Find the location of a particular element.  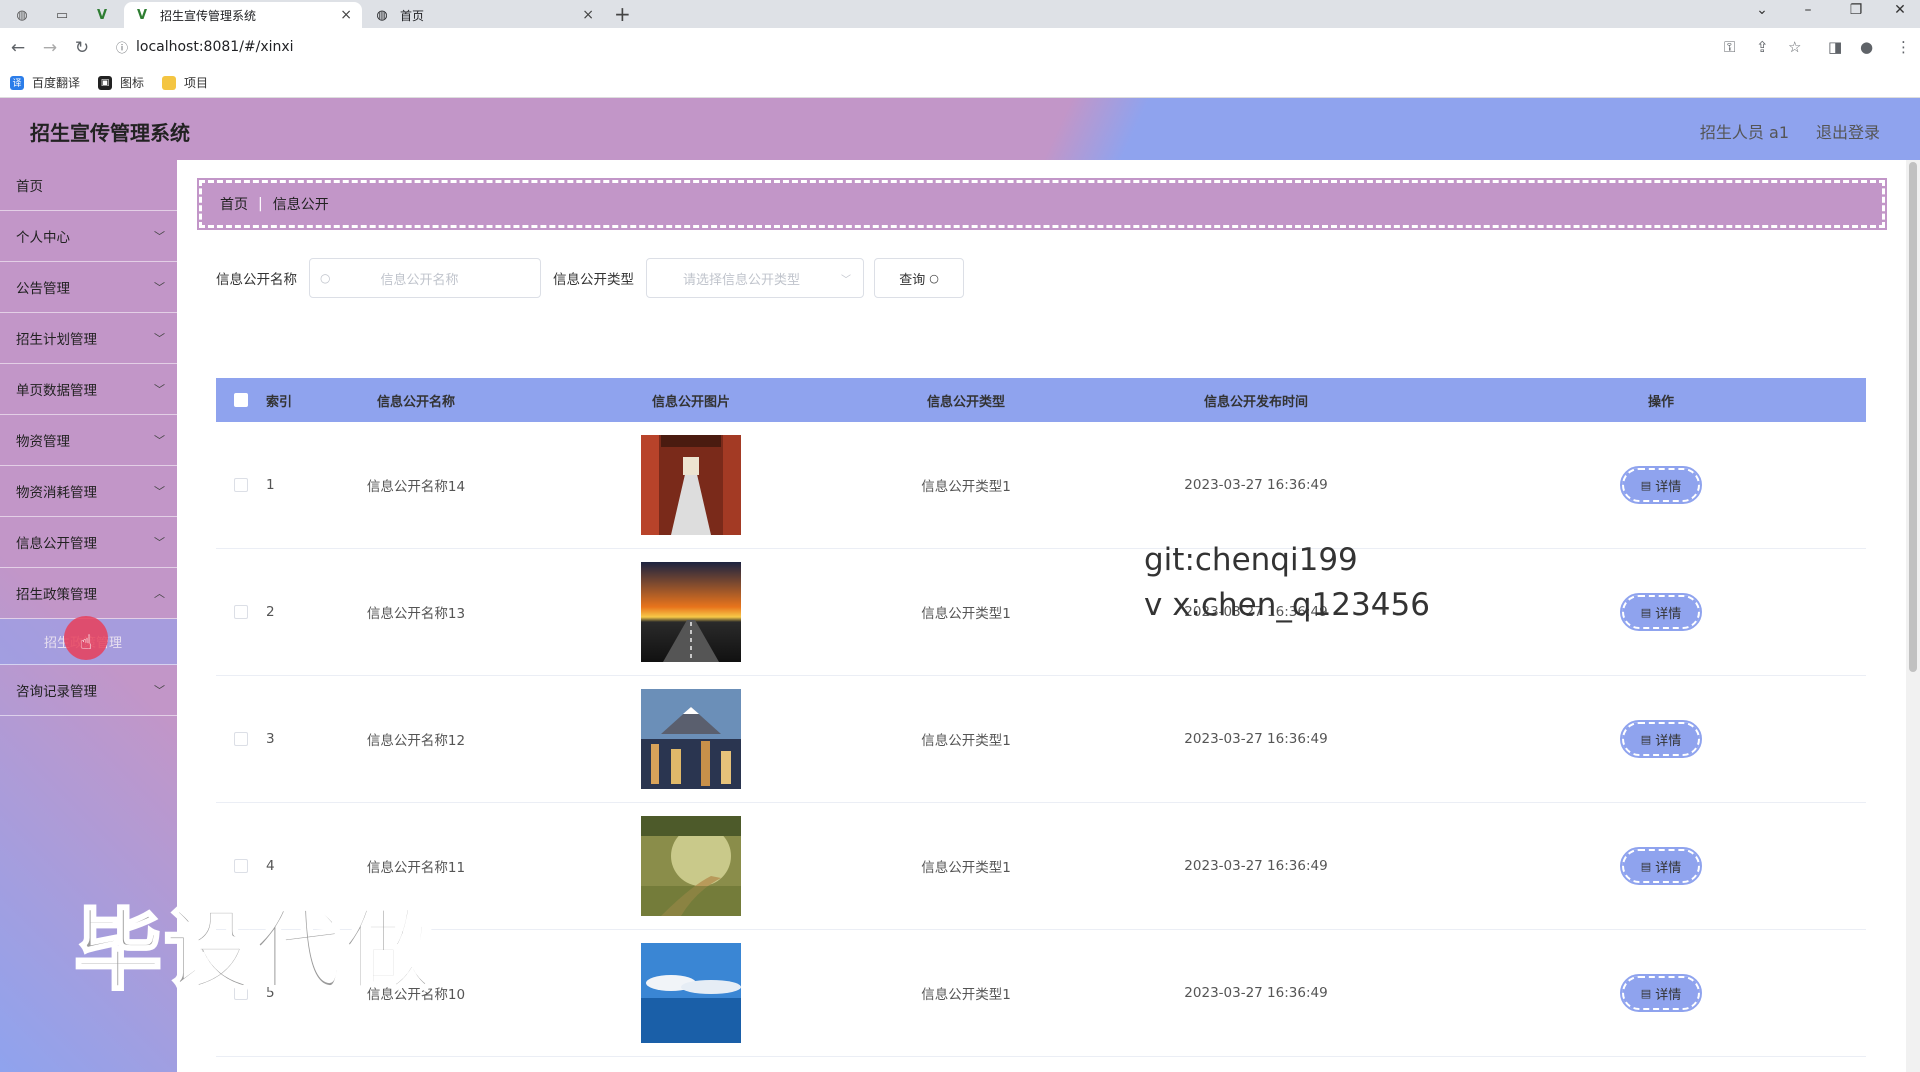

logout-button: 退出登录 is located at coordinates (1848, 131).